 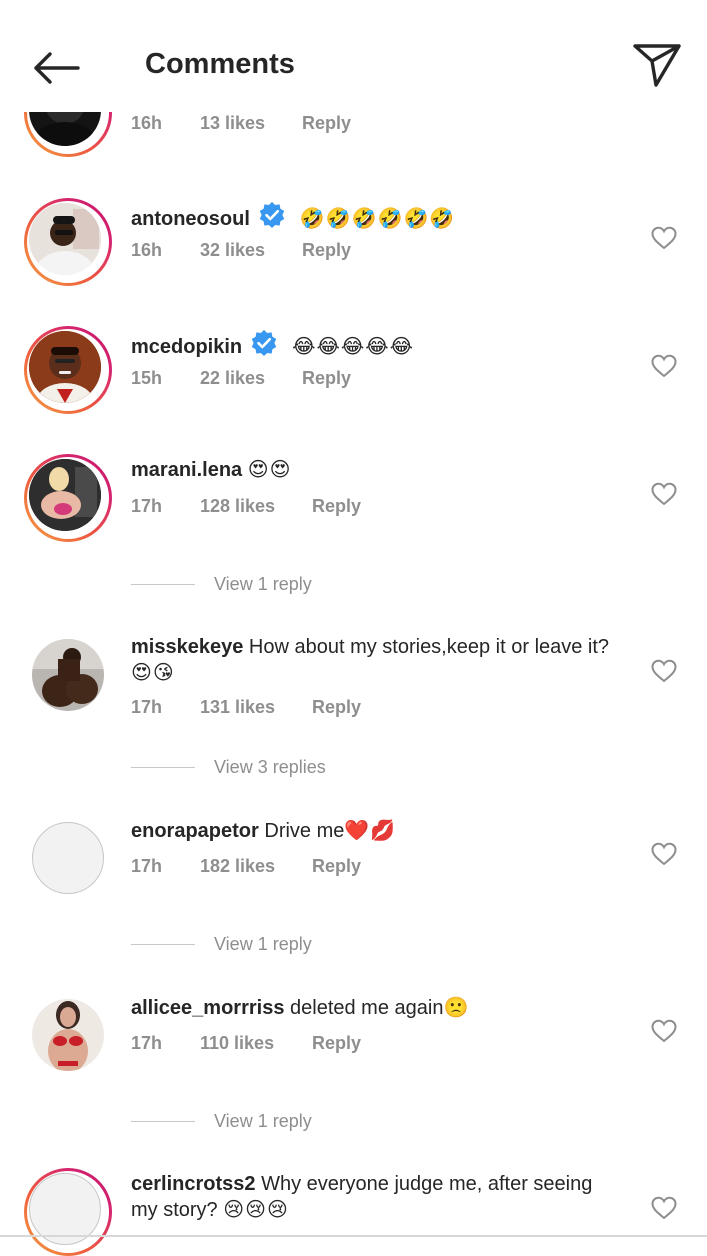 I want to click on comment-likes: 32 likes, so click(x=232, y=250).